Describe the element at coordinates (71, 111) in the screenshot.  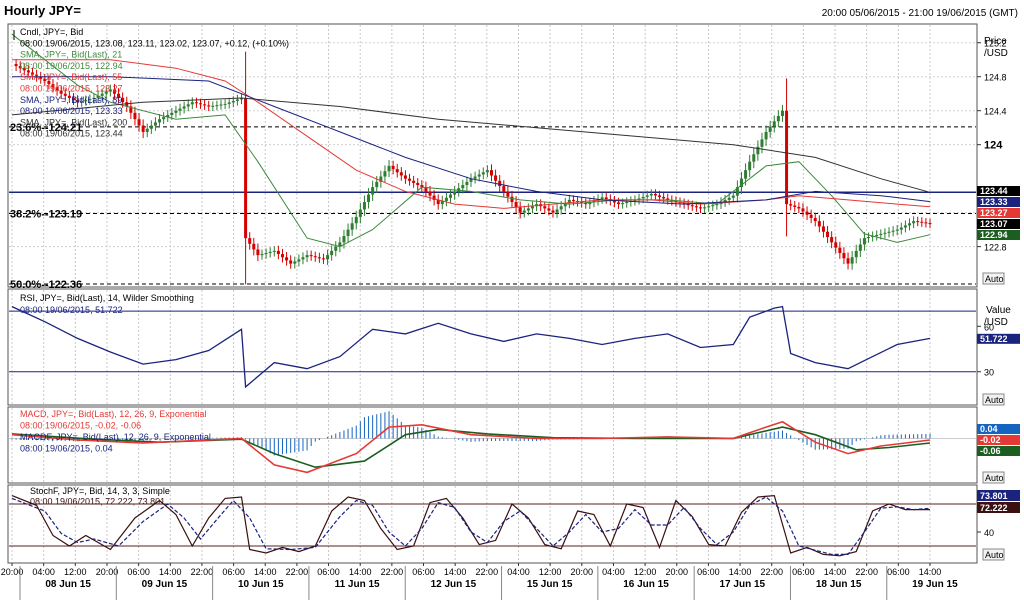
I see `legend-entry: 08:00 19/06/2015, 123.33` at that location.